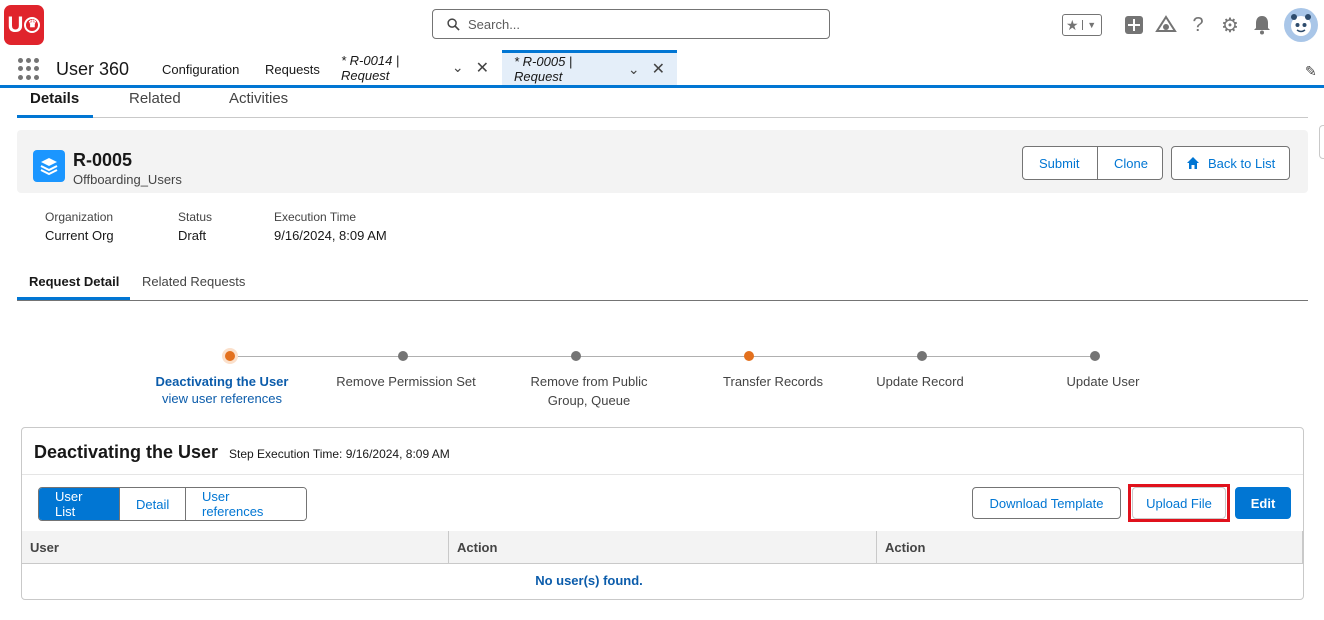  Describe the element at coordinates (192, 235) in the screenshot. I see `field-value-status: Draft` at that location.